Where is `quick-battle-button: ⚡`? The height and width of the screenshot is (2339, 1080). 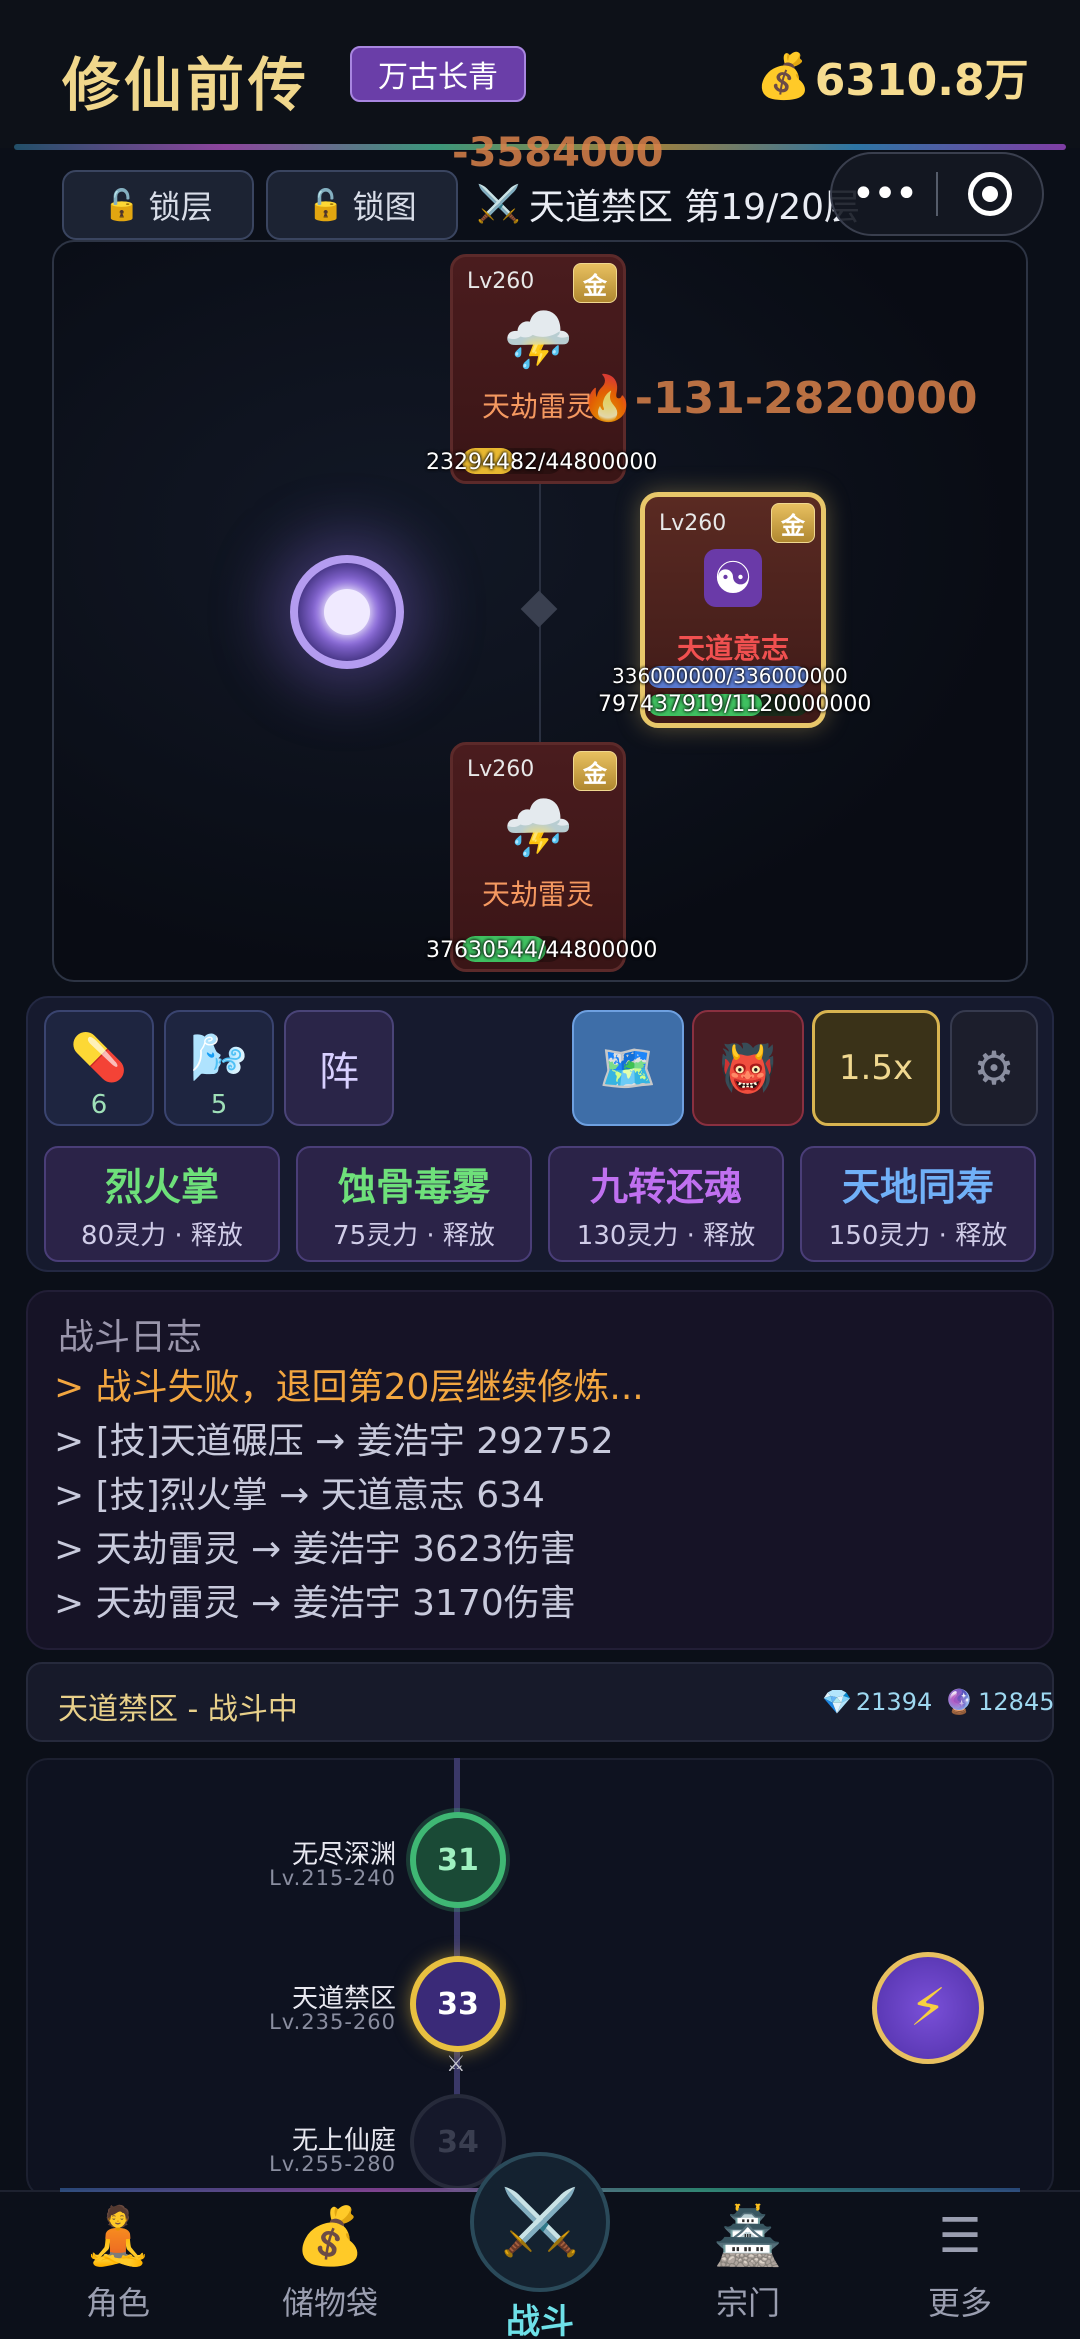
quick-battle-button: ⚡ is located at coordinates (928, 2008).